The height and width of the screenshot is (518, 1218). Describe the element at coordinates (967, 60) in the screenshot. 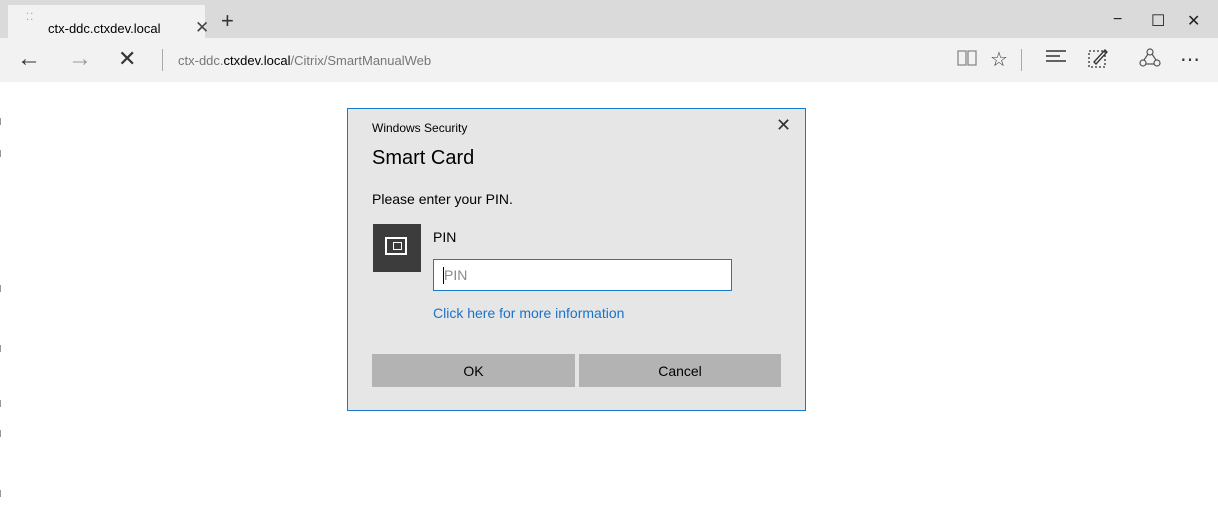

I see `reading-view-icon` at that location.